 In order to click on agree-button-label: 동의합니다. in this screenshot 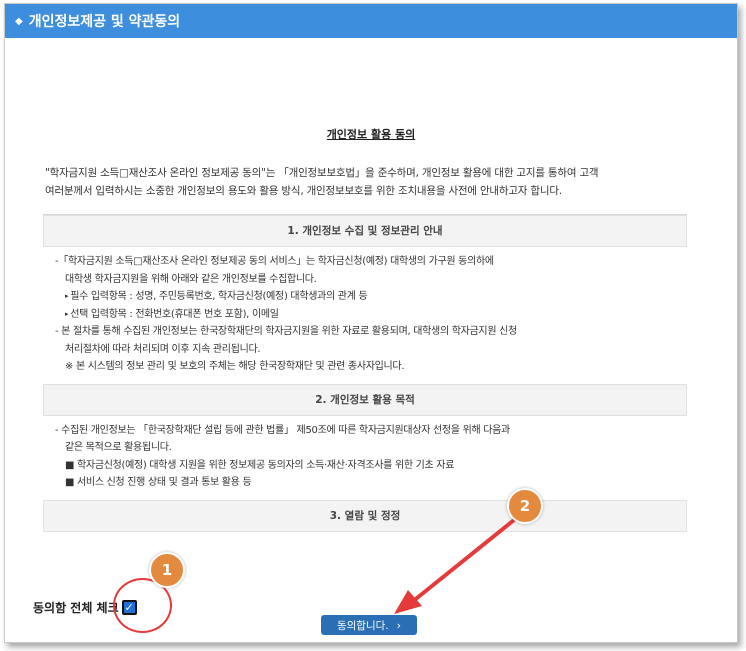, I will do `click(362, 625)`.